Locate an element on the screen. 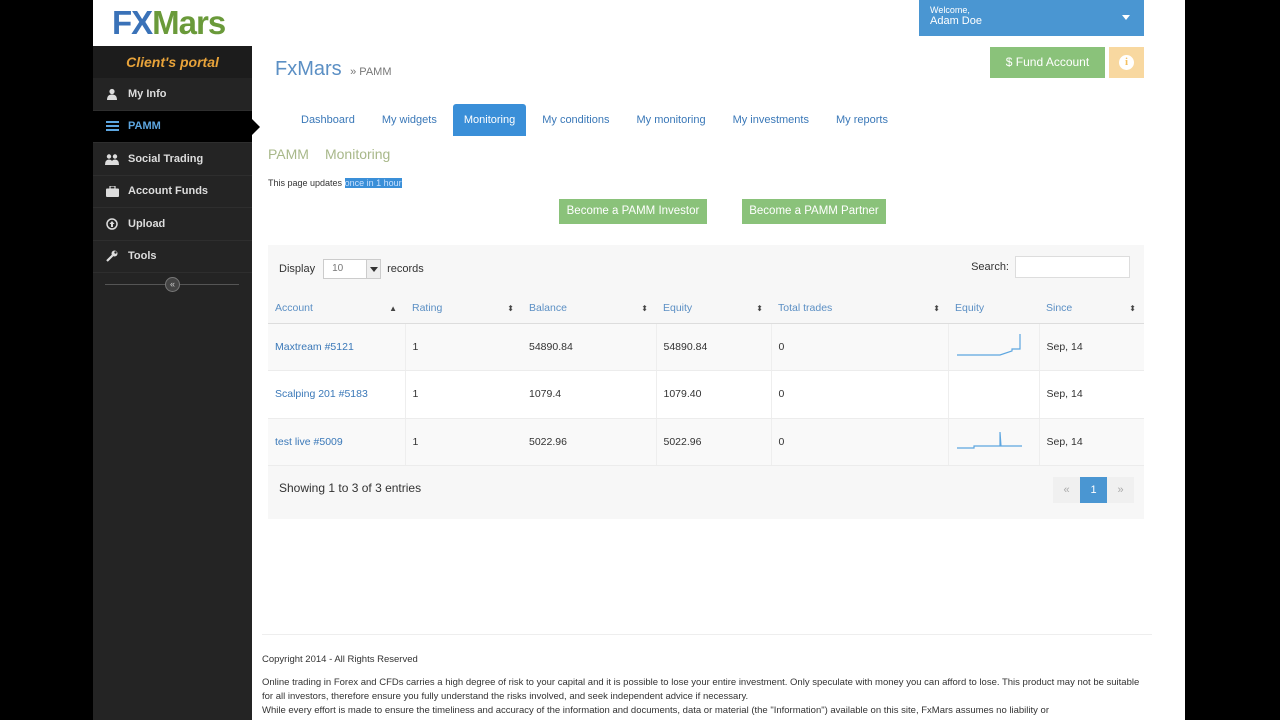 The image size is (1280, 720). pagination-prev: « is located at coordinates (1066, 490).